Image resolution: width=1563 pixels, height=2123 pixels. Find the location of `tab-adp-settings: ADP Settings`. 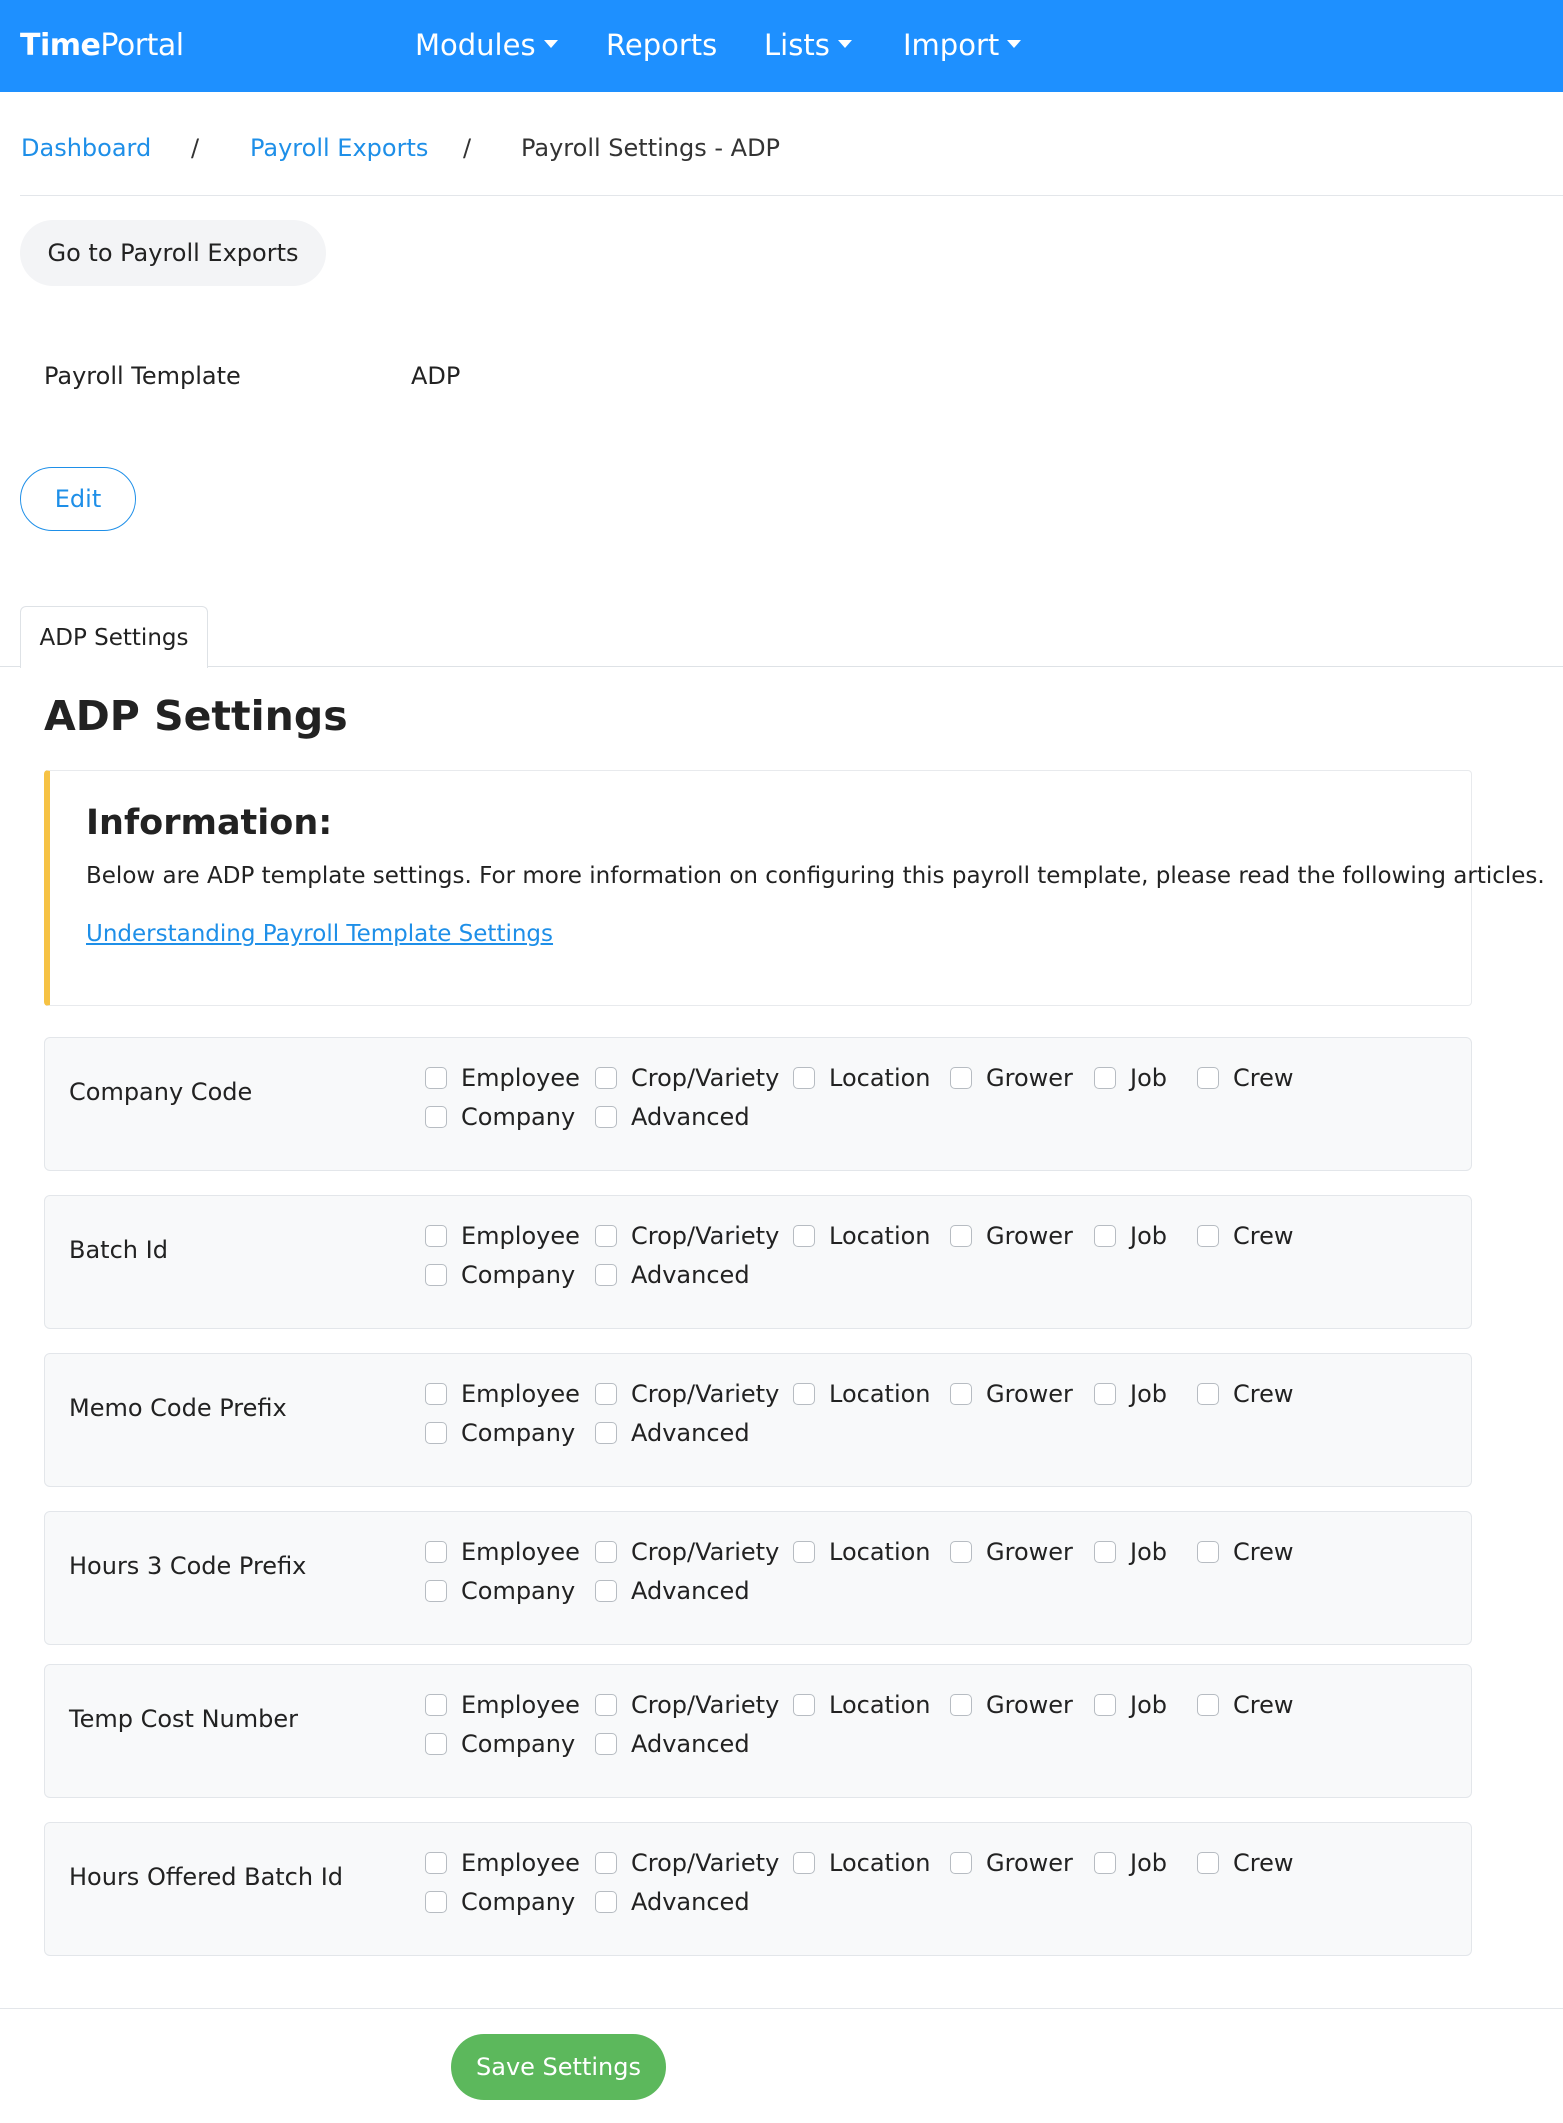

tab-adp-settings: ADP Settings is located at coordinates (114, 637).